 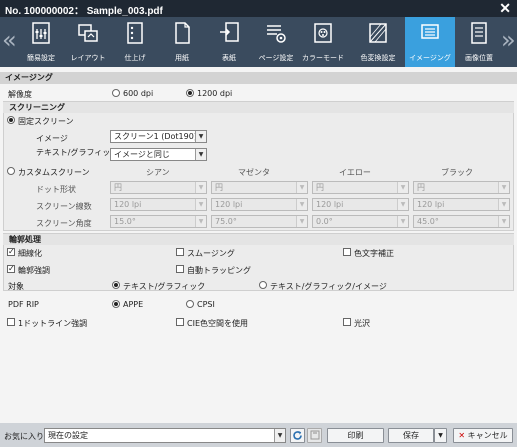 What do you see at coordinates (41, 33) in the screenshot?
I see `quick-settings-icon` at bounding box center [41, 33].